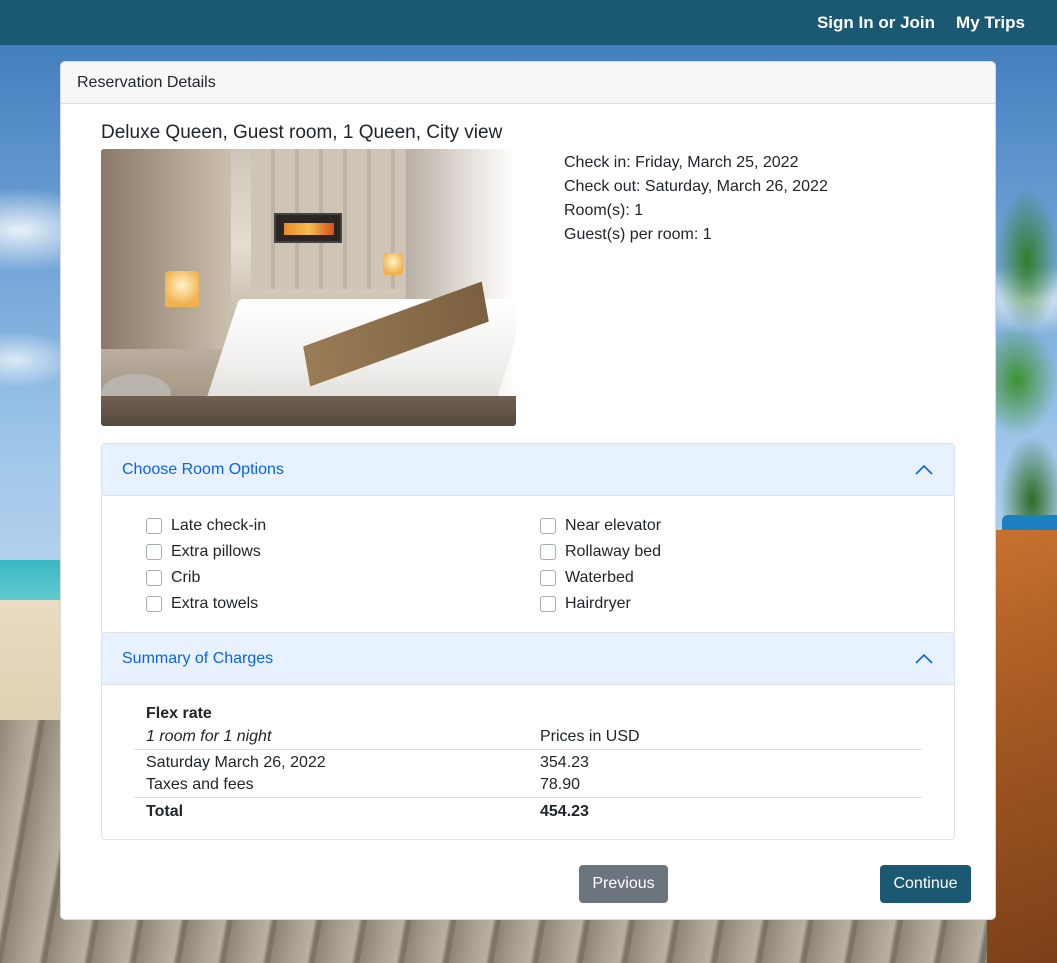 Image resolution: width=1057 pixels, height=963 pixels. I want to click on option-label: Extra towels, so click(215, 603).